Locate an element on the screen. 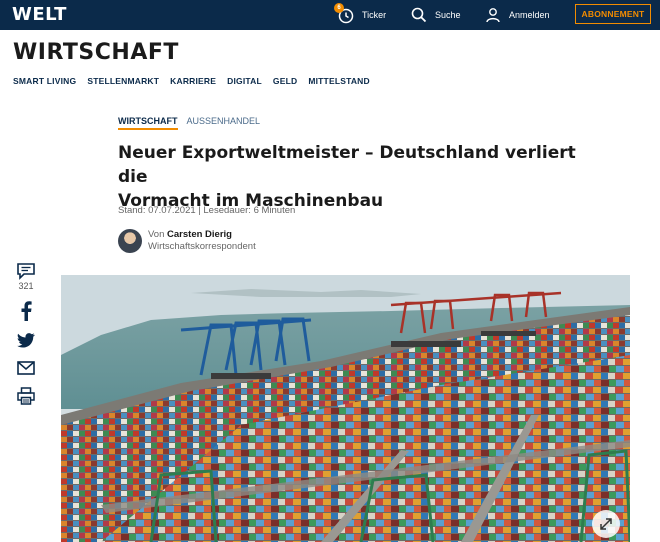 The width and height of the screenshot is (660, 542). kicker-wirtschaft: WIRTSCHAFT is located at coordinates (148, 123).